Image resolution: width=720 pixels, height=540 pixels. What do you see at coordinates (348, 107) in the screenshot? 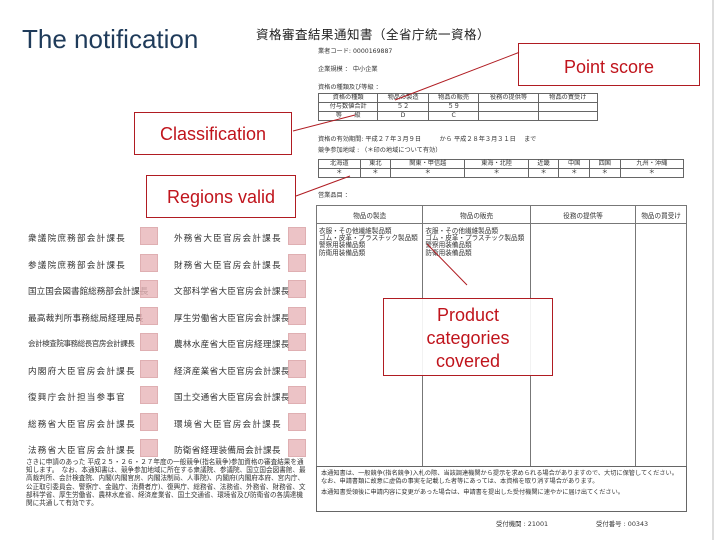
I see `qualification-cell: 付与数値合計` at bounding box center [348, 107].